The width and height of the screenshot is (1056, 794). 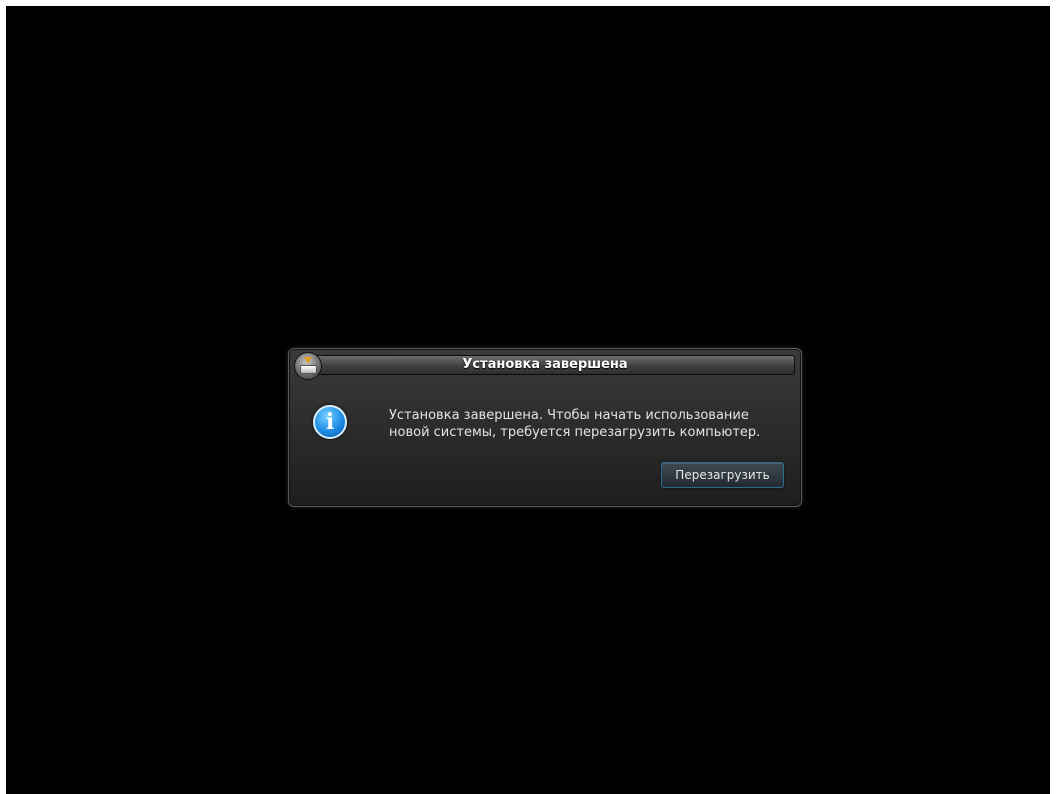 I want to click on info-icon: i, so click(x=330, y=422).